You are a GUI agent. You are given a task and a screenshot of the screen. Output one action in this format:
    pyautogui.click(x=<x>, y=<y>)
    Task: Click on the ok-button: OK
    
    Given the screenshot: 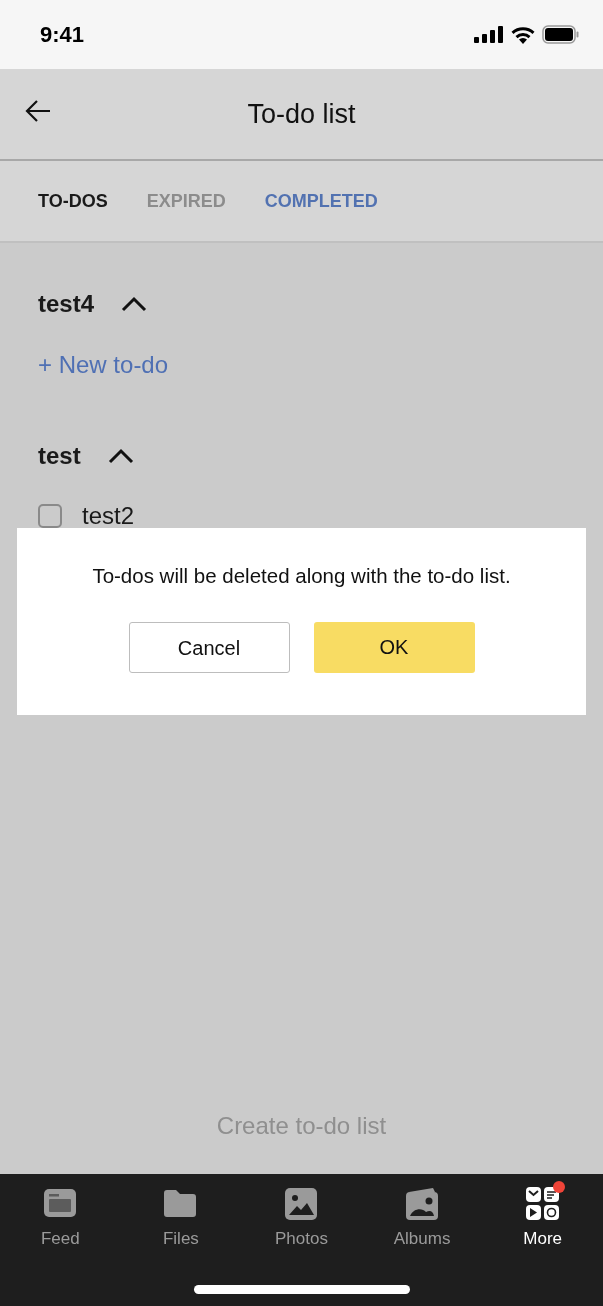 What is the action you would take?
    pyautogui.click(x=394, y=647)
    